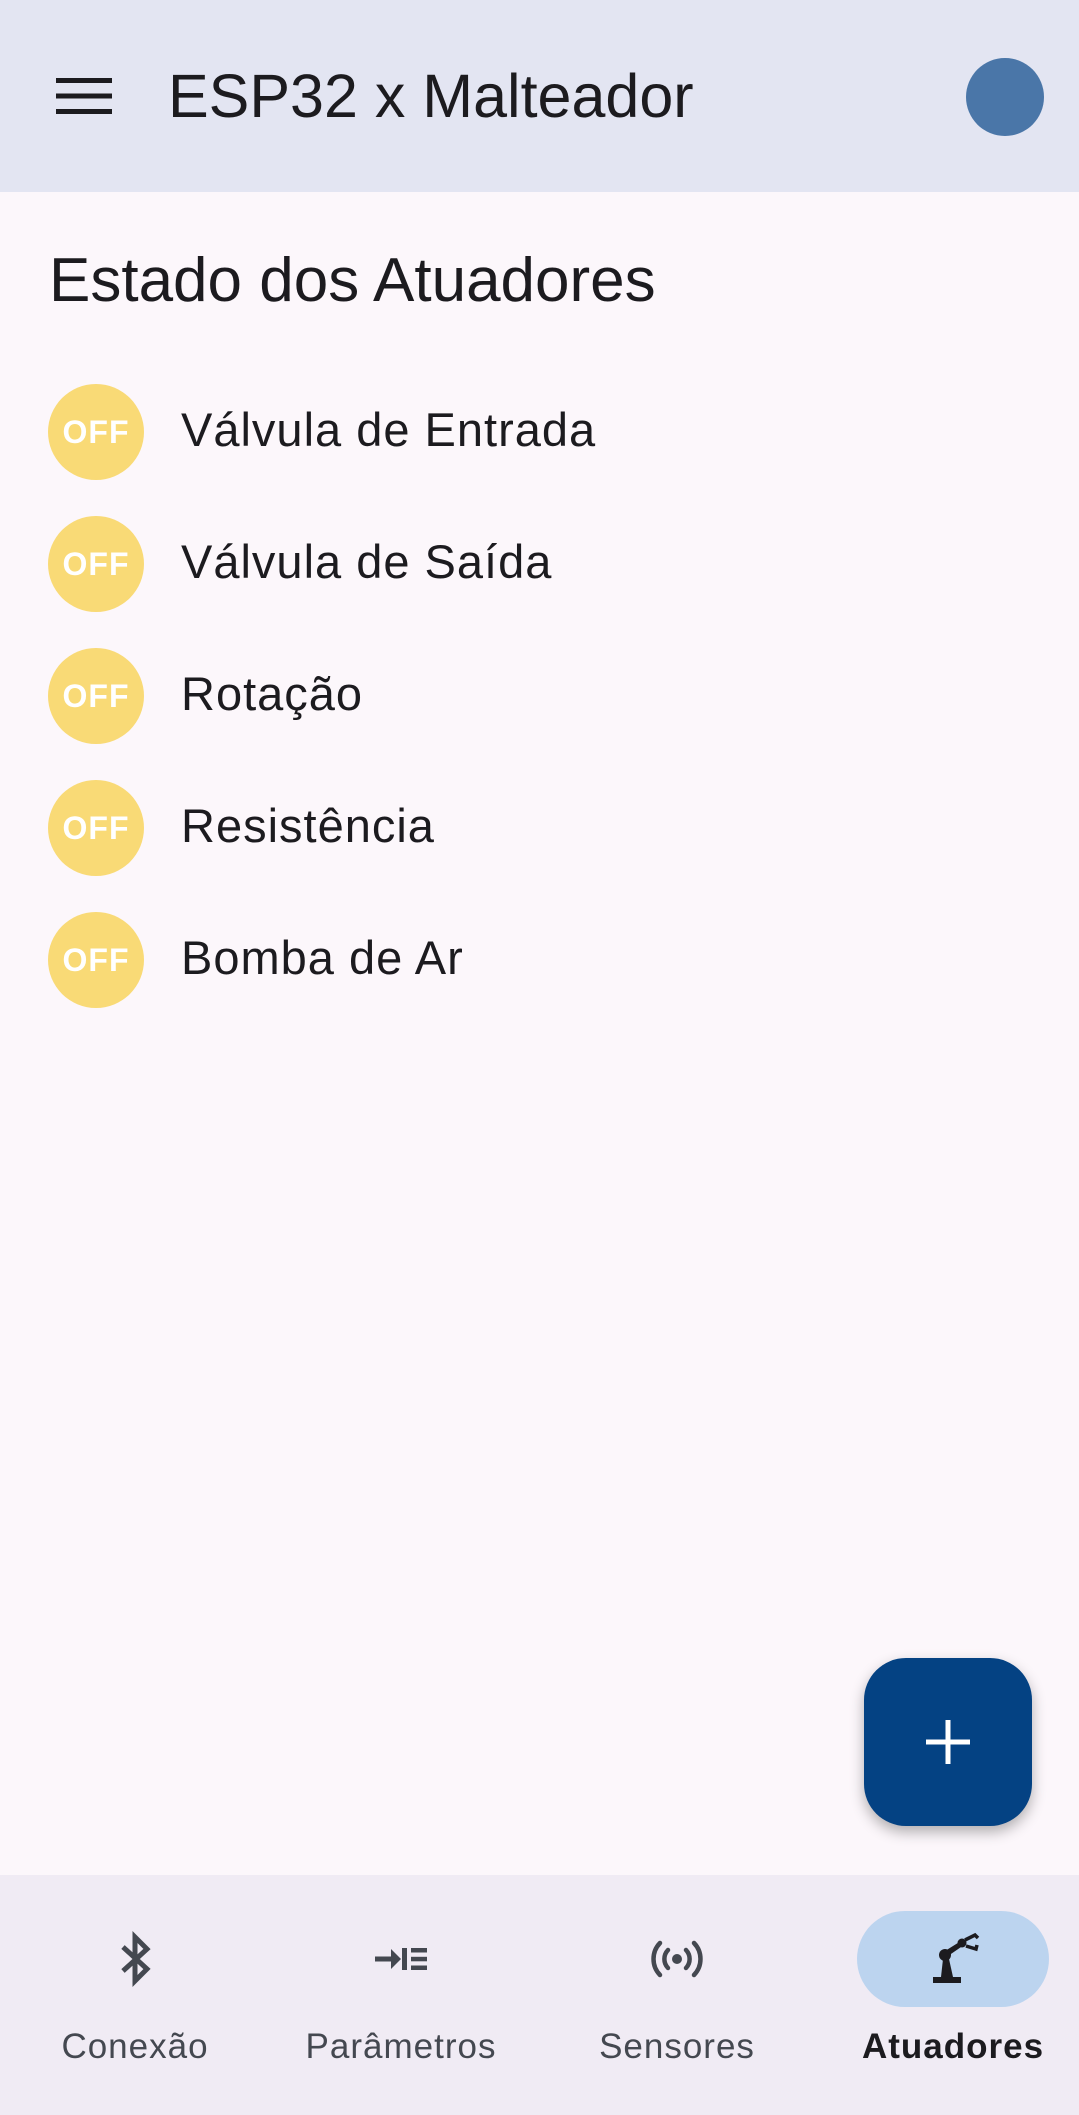 This screenshot has width=1079, height=2115. What do you see at coordinates (308, 825) in the screenshot?
I see `actuator-label: Resistência` at bounding box center [308, 825].